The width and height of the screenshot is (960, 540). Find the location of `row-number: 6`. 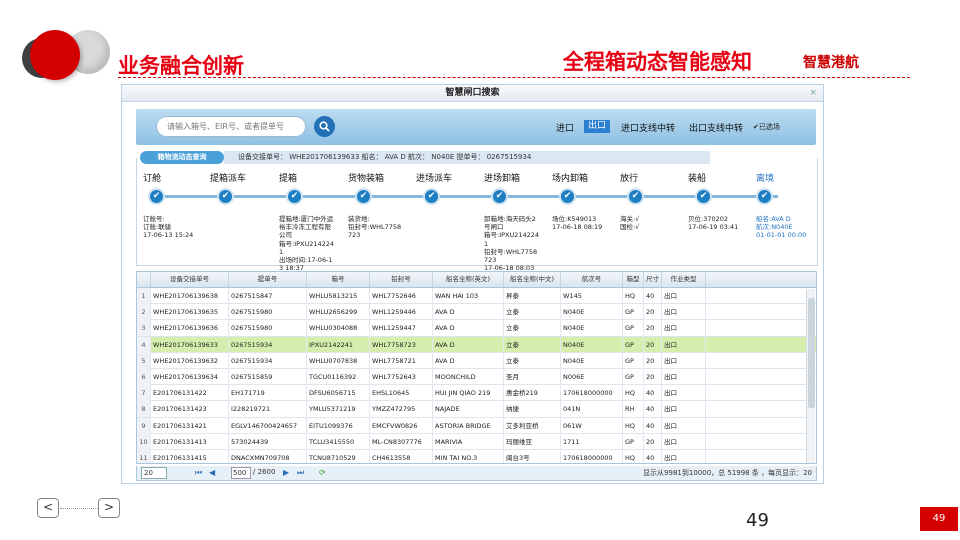

row-number: 6 is located at coordinates (144, 376).